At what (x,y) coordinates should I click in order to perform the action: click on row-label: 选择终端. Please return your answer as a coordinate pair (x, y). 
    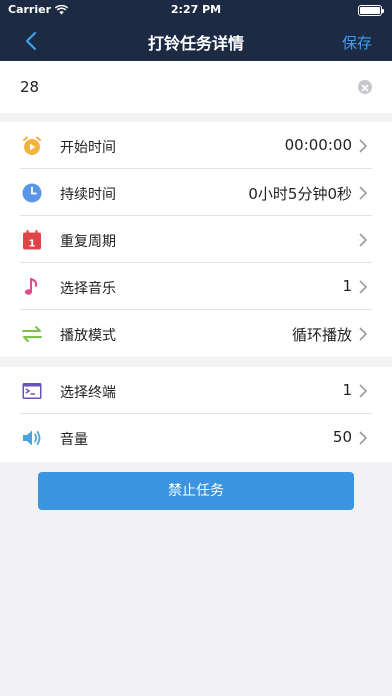
    Looking at the image, I should click on (88, 393).